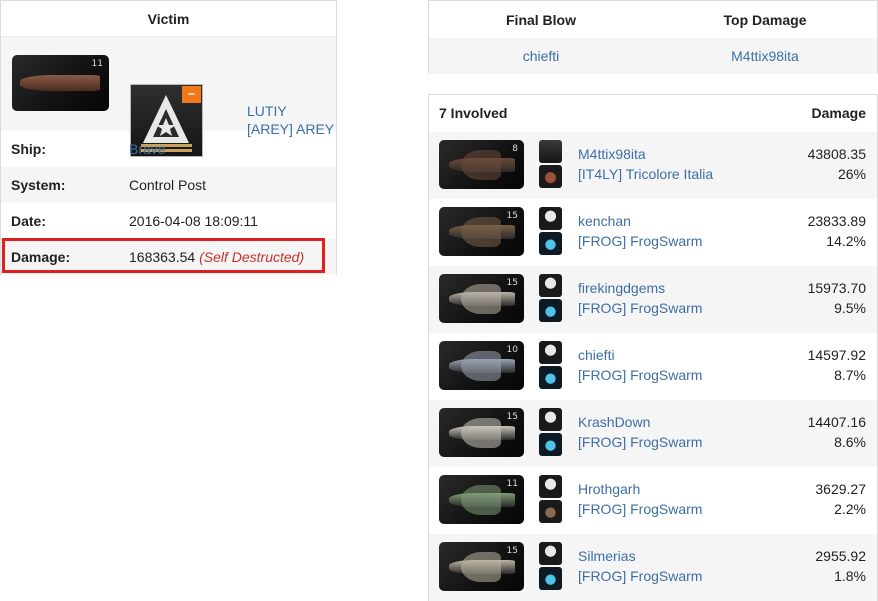  I want to click on victim-pilot-link: LUTIY, so click(290, 111).